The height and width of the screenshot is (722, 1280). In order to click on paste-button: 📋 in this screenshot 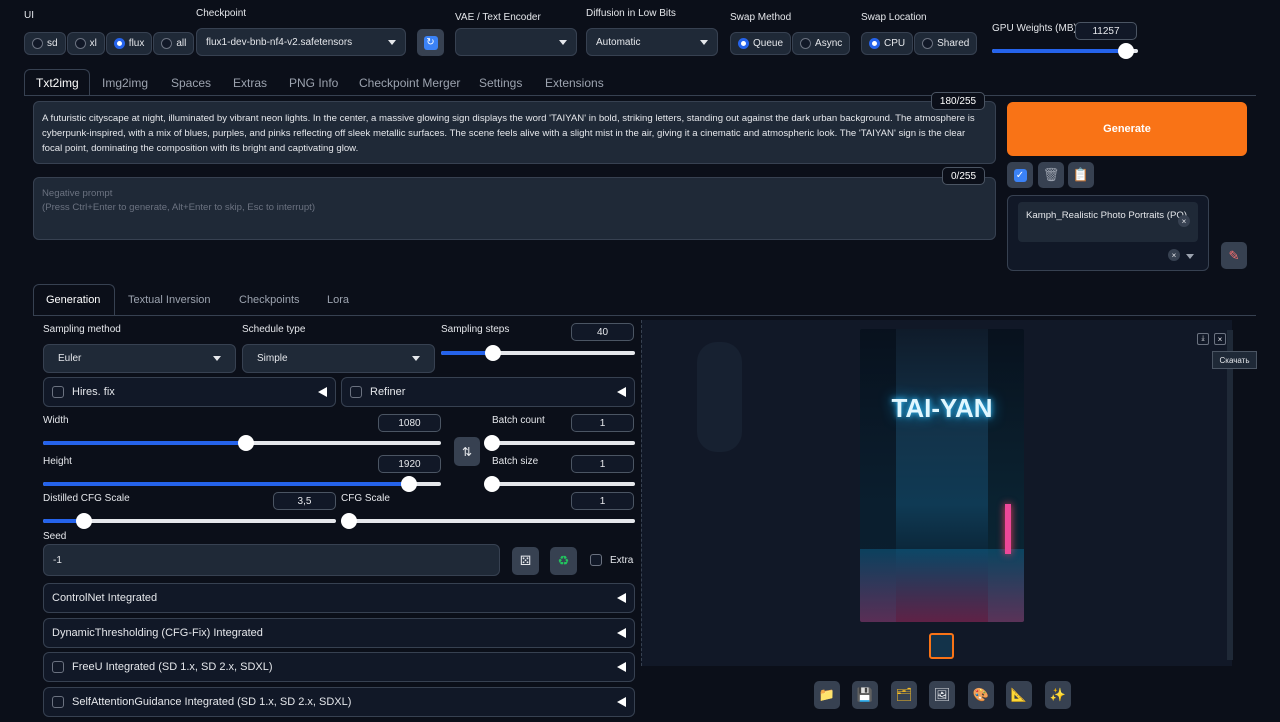, I will do `click(1081, 175)`.